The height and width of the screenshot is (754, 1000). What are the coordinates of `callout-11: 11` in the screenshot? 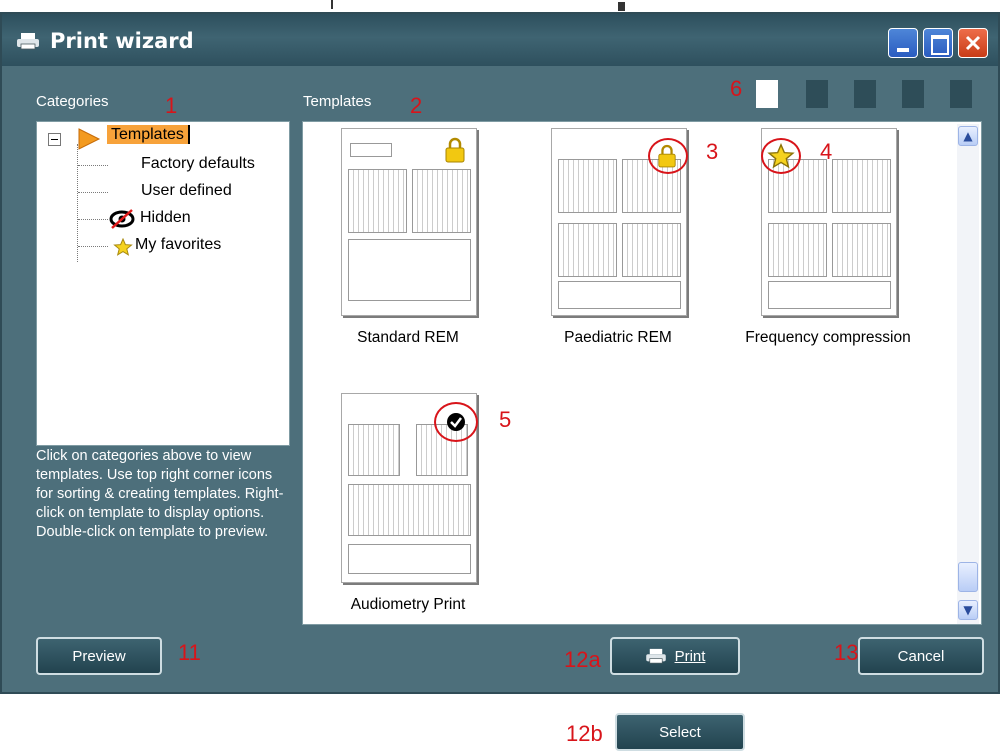 It's located at (189, 652).